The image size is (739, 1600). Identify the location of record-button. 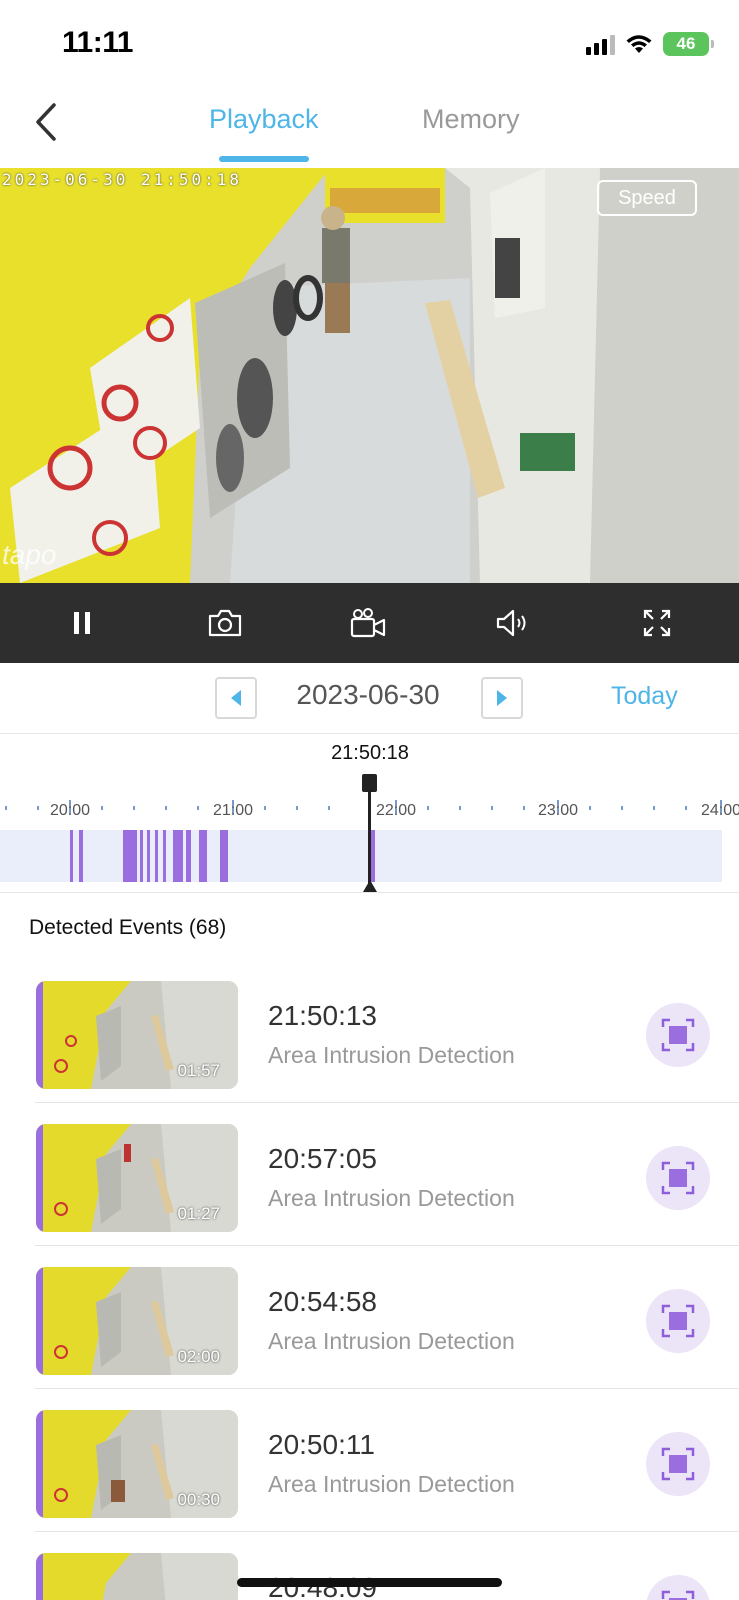
(368, 623).